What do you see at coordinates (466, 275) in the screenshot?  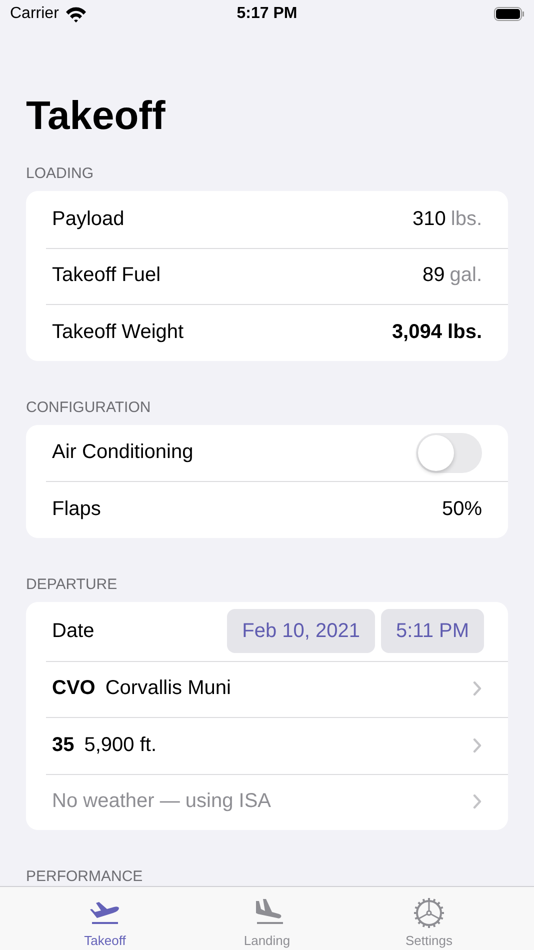 I see `value-unit: gal.` at bounding box center [466, 275].